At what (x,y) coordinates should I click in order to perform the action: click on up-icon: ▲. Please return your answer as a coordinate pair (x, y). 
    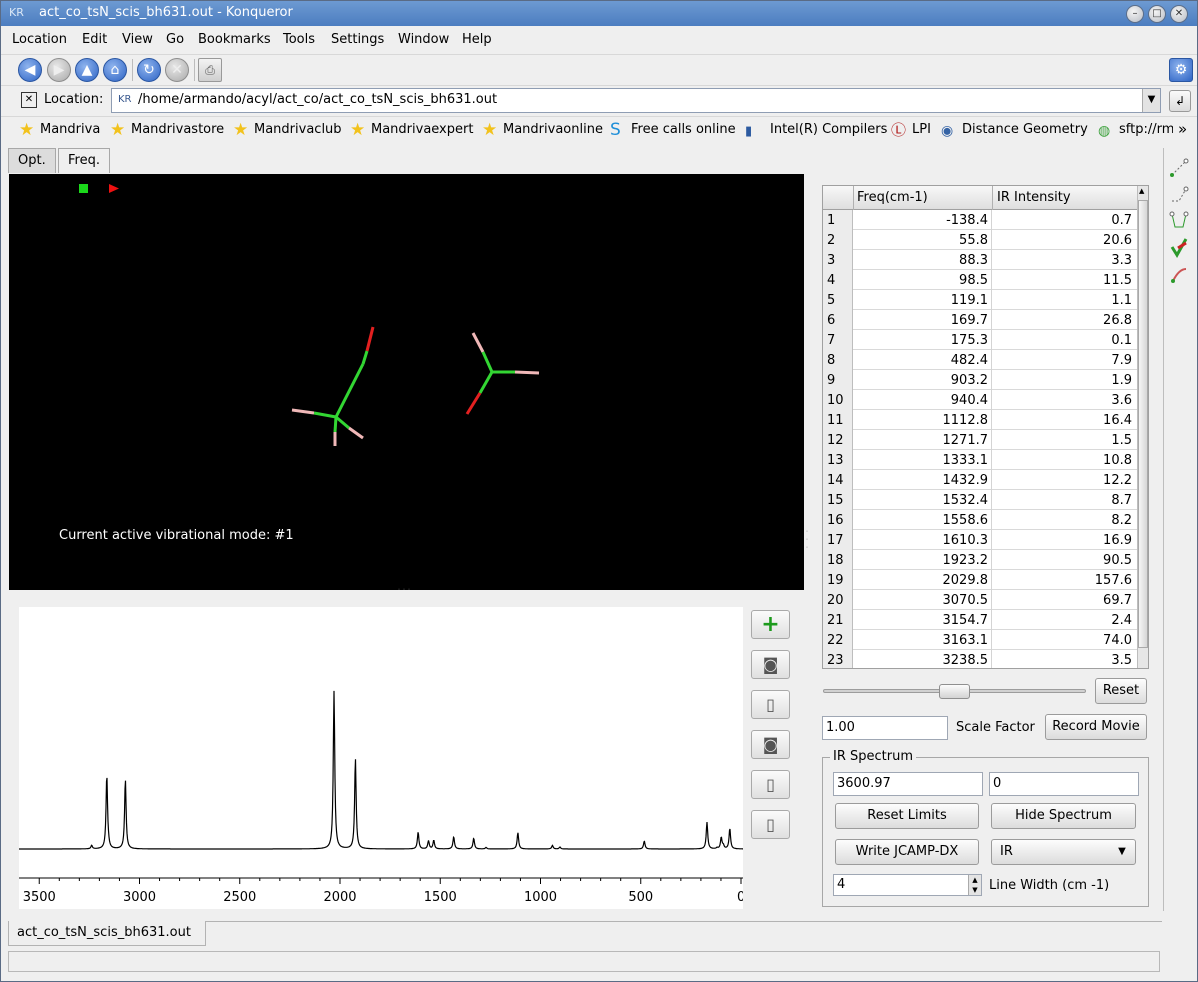
    Looking at the image, I should click on (87, 70).